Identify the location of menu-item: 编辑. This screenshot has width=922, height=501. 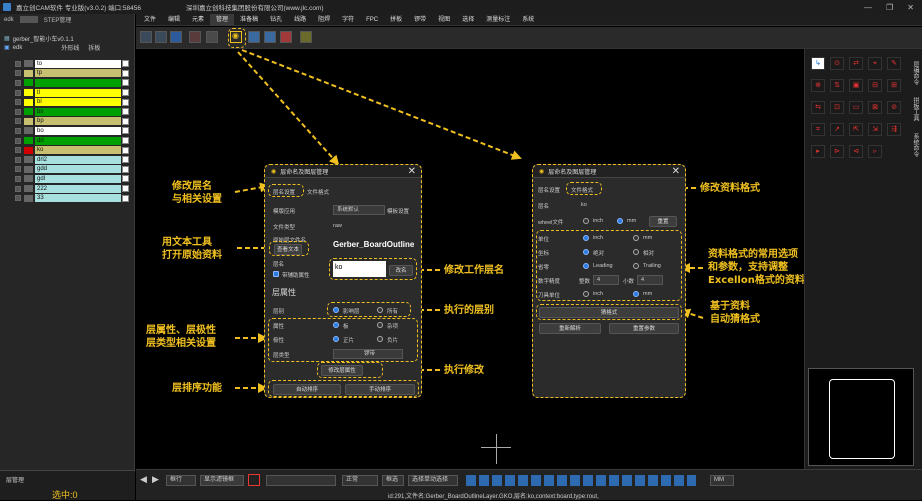
(174, 20).